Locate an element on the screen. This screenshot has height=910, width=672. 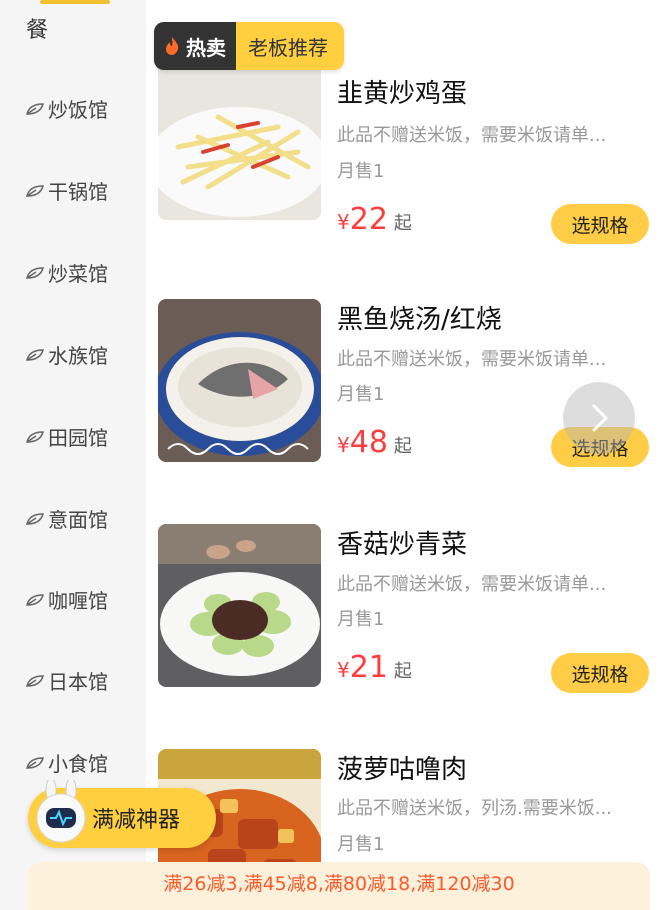
discount-tool-button: 满减神器 is located at coordinates (122, 814).